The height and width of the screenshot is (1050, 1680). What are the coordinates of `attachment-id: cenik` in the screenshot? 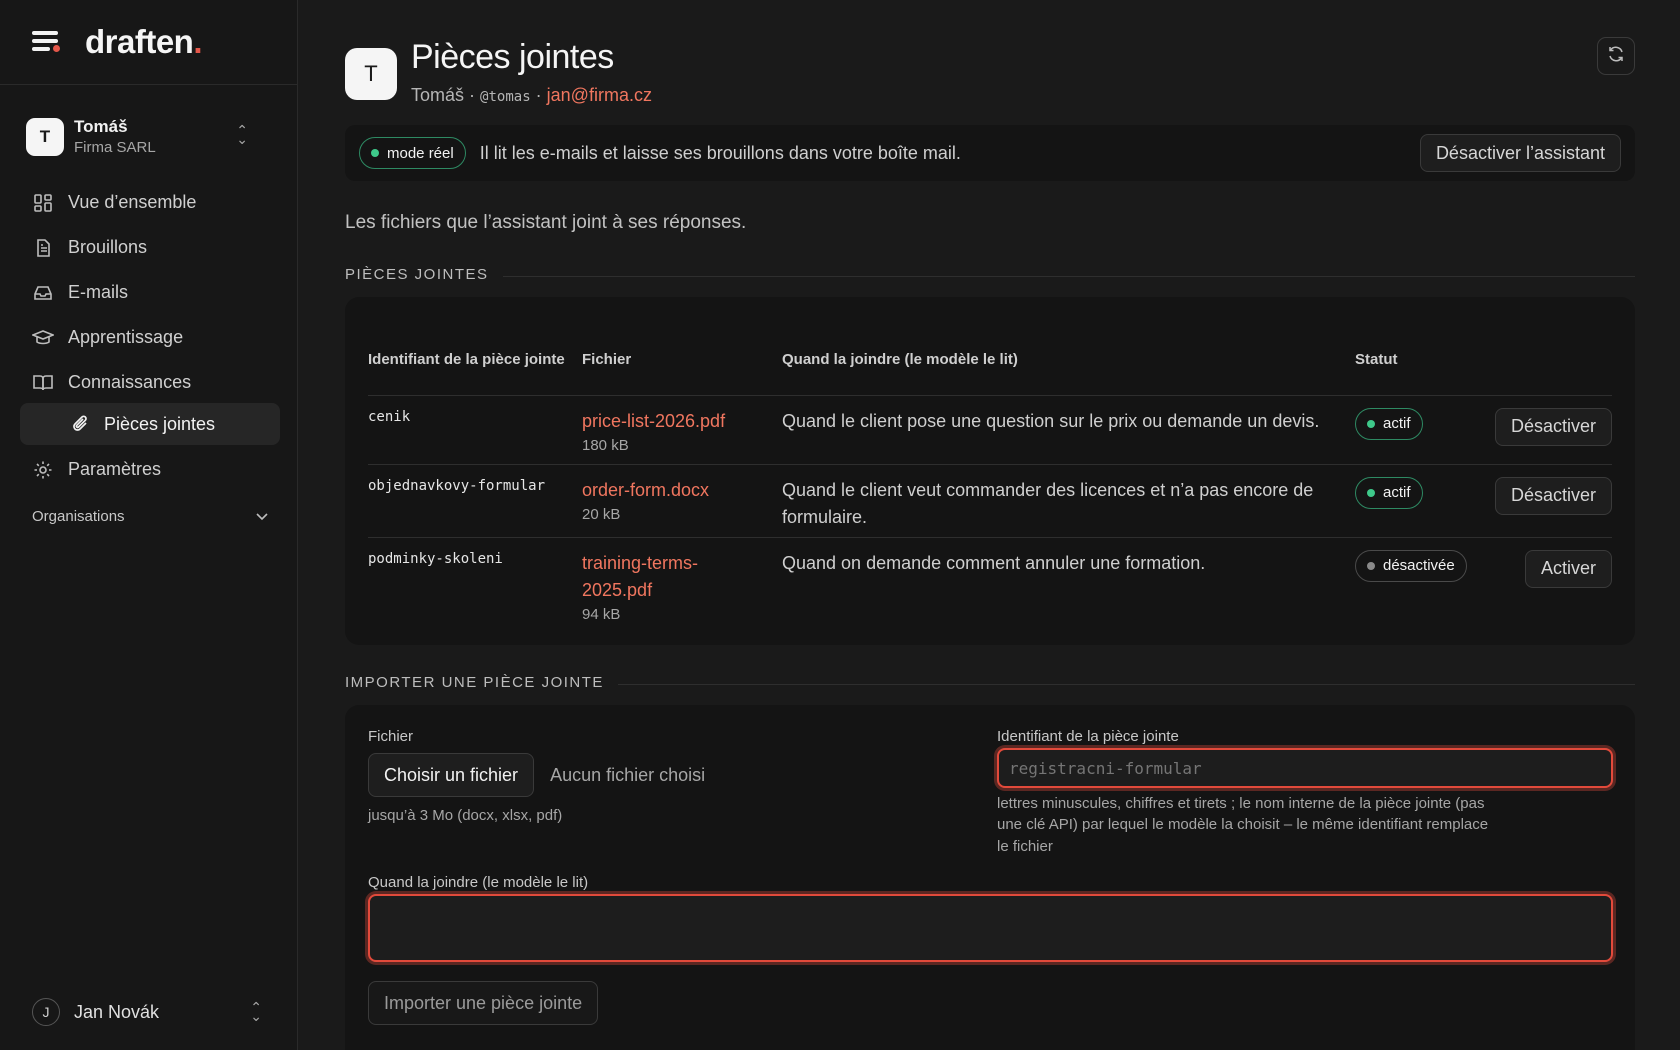 It's located at (475, 430).